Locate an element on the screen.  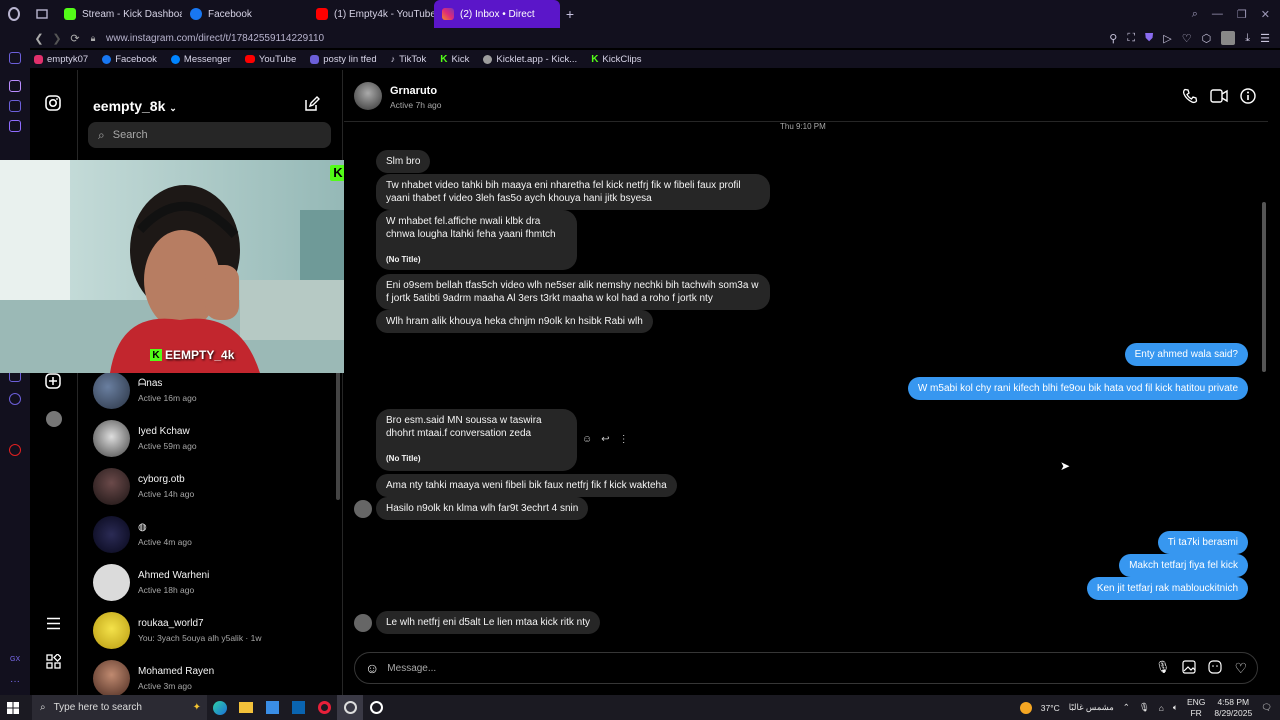
phone-icon is located at coordinates (1190, 96).